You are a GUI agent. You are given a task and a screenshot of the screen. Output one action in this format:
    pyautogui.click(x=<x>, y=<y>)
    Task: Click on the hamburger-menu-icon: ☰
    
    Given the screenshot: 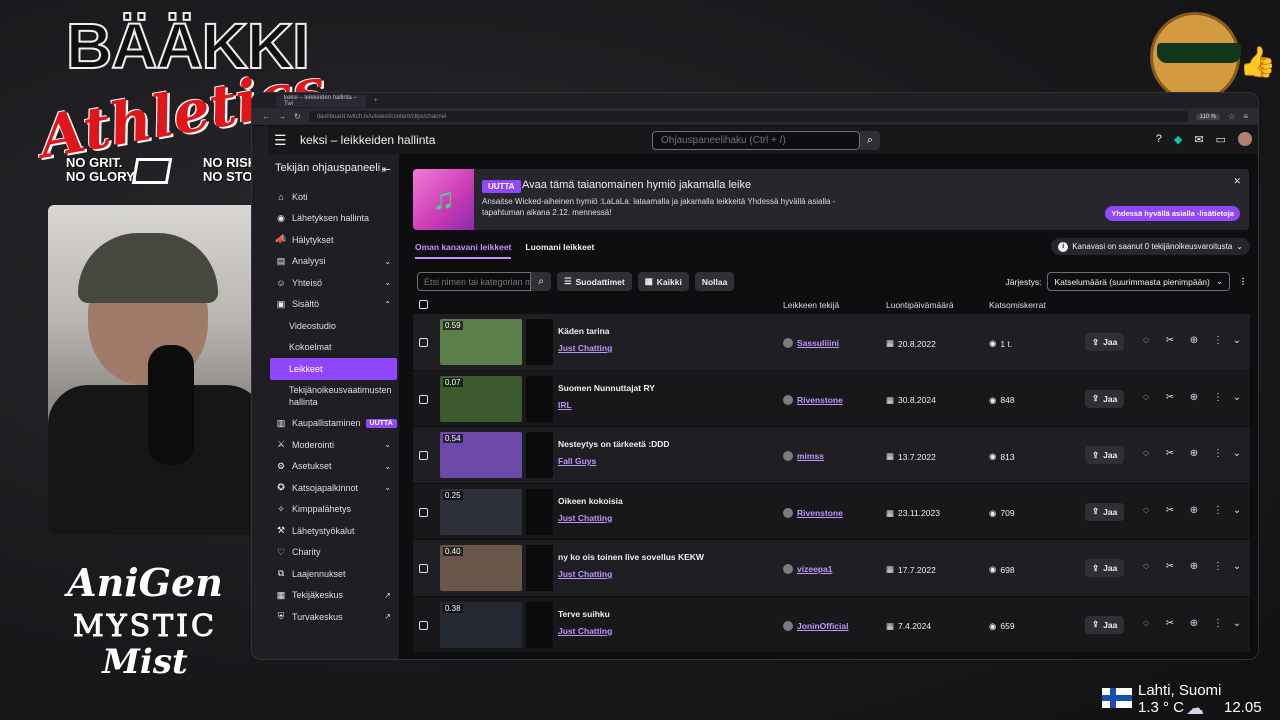 What is the action you would take?
    pyautogui.click(x=282, y=140)
    